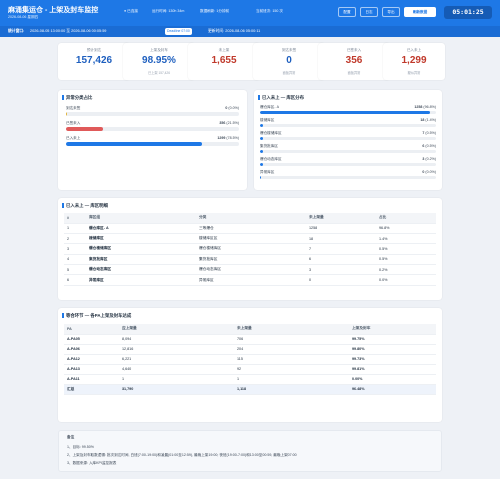  I want to click on page-title: 麻涌集运仓 - 上架及封车监控, so click(53, 10).